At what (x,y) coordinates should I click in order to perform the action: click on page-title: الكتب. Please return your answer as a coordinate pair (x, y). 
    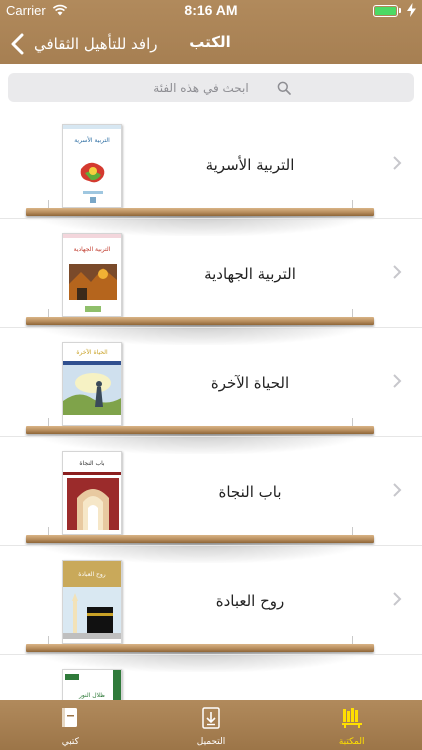
    Looking at the image, I should click on (210, 42).